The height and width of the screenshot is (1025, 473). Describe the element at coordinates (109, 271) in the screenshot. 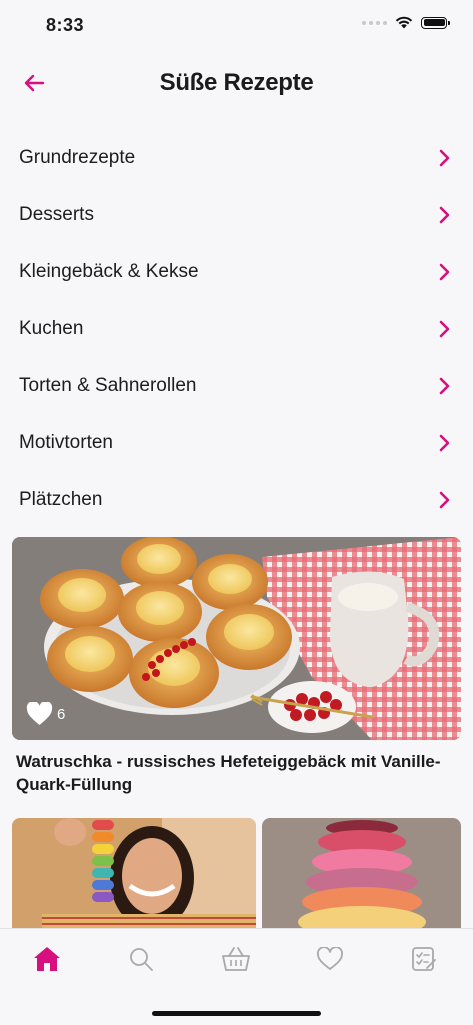

I see `category-label: Kleingebäck & Kekse` at that location.